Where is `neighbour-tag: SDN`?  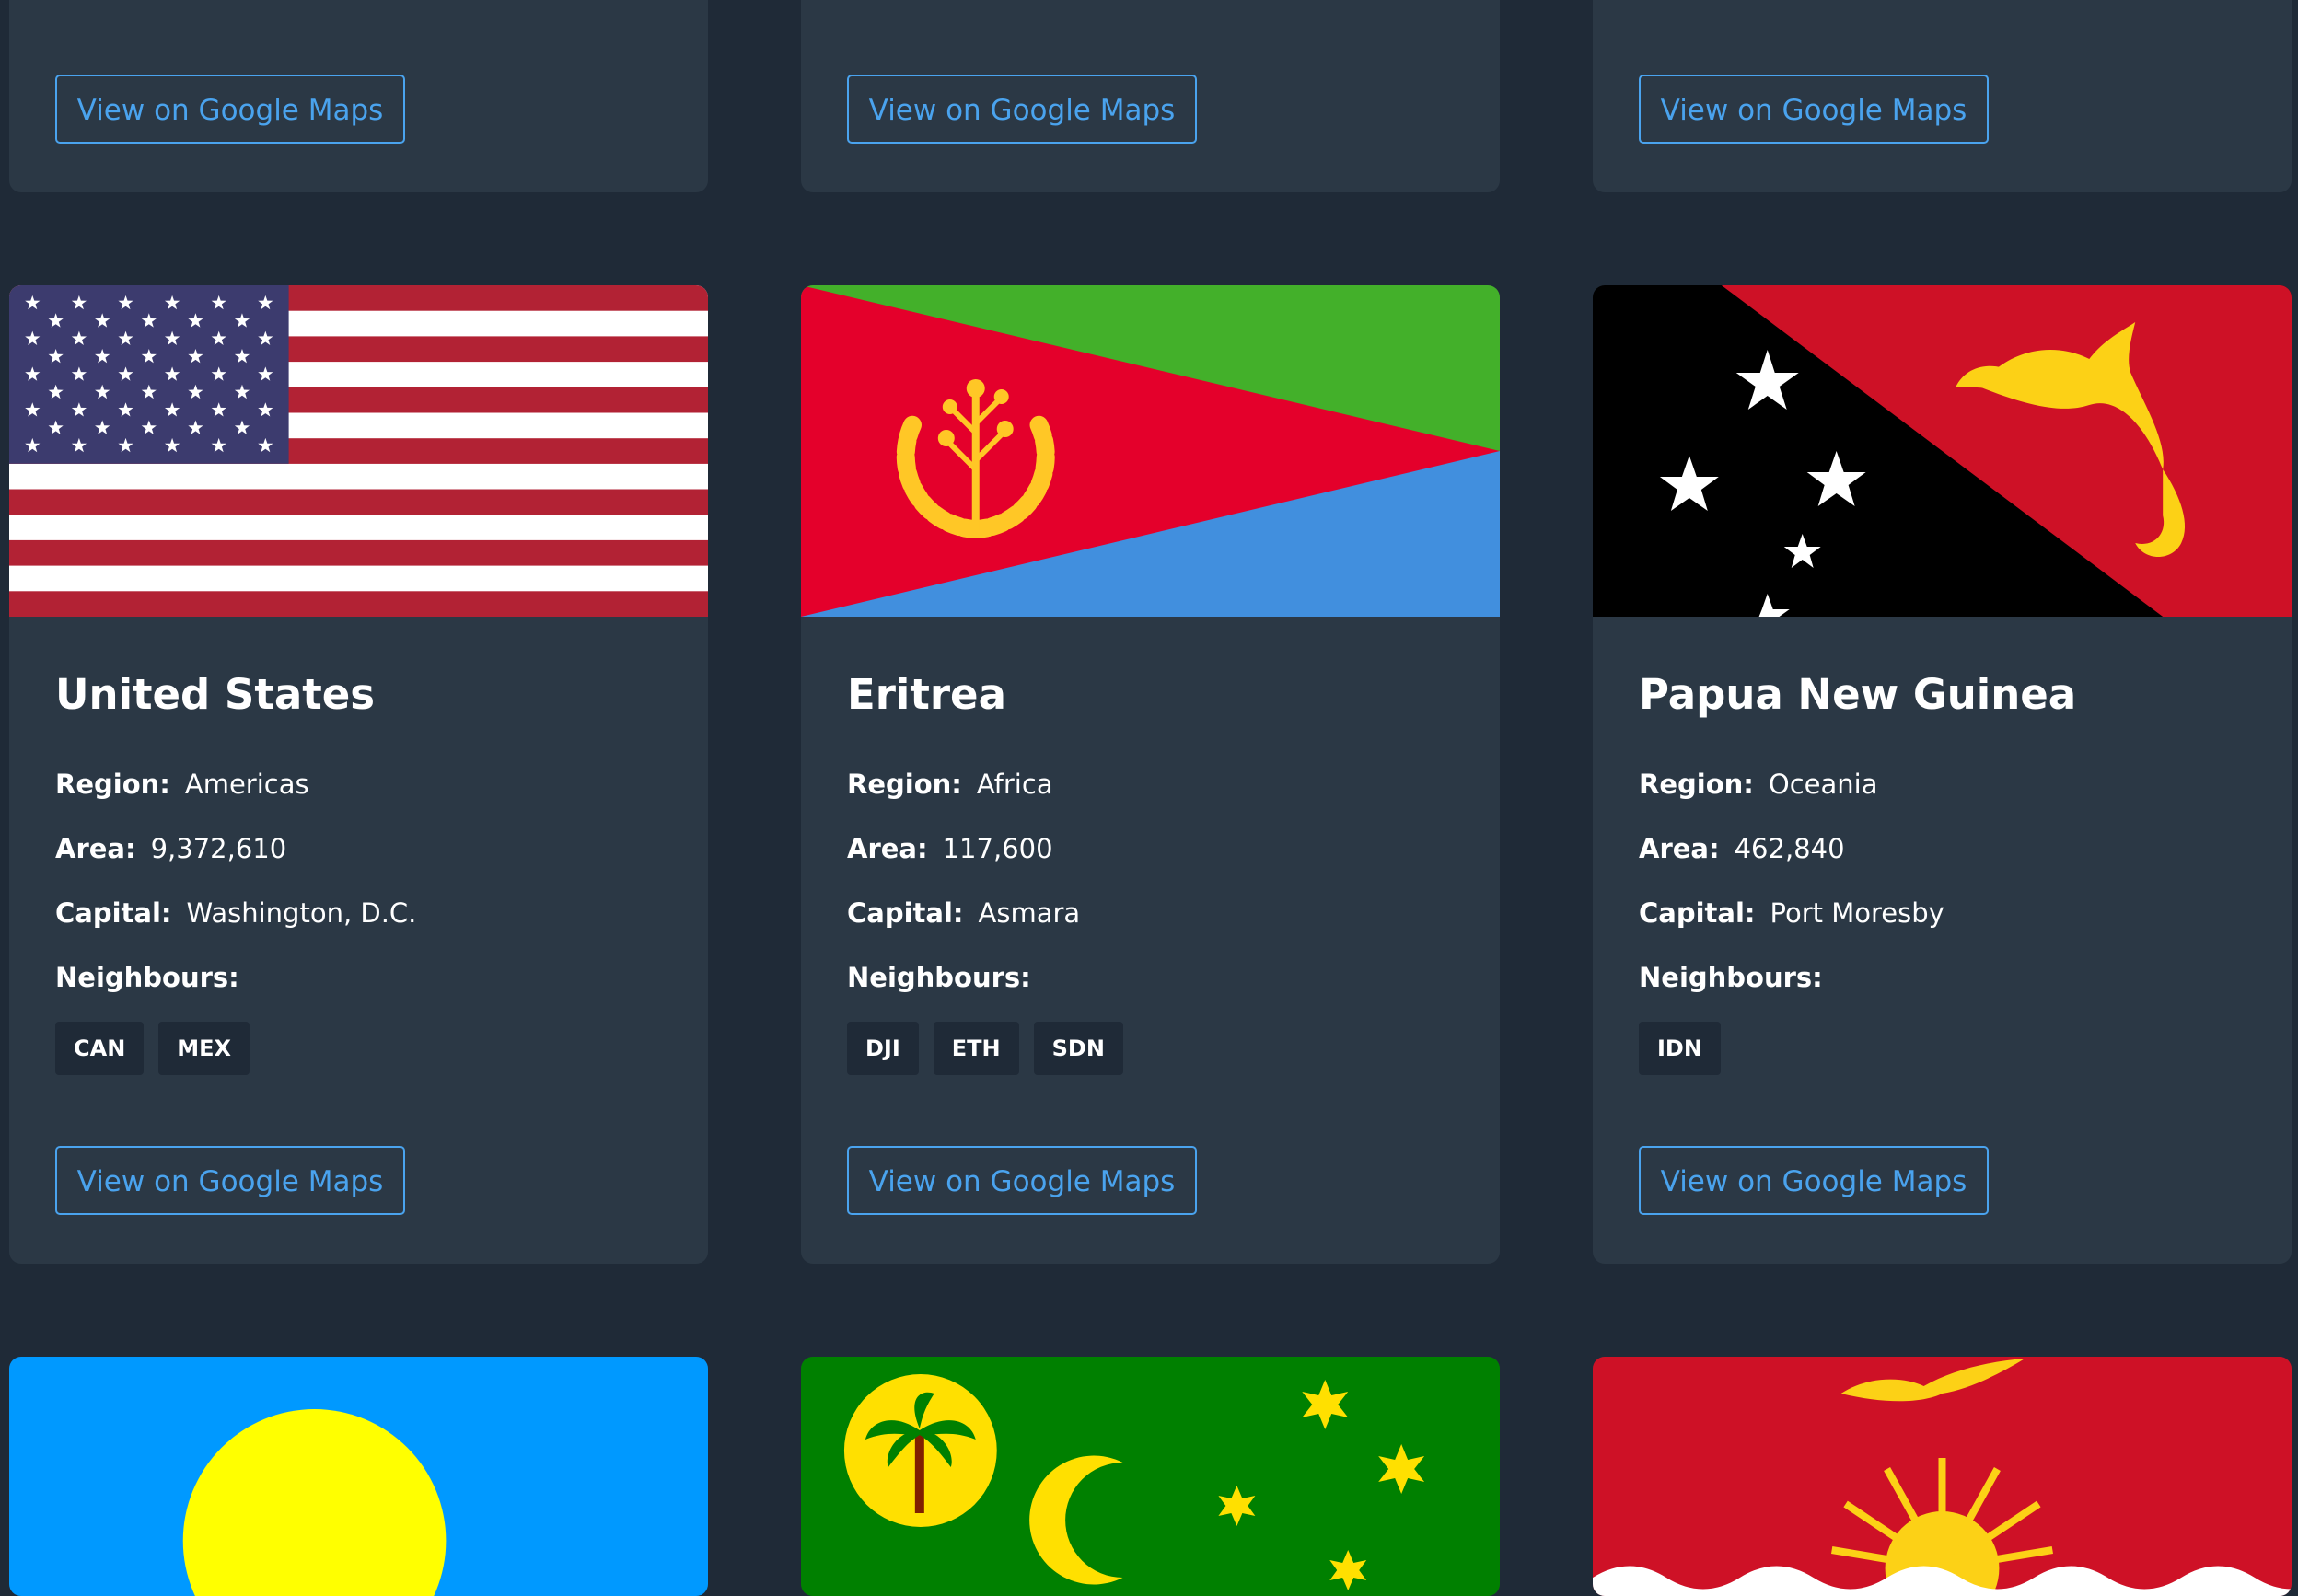
neighbour-tag: SDN is located at coordinates (1078, 1049).